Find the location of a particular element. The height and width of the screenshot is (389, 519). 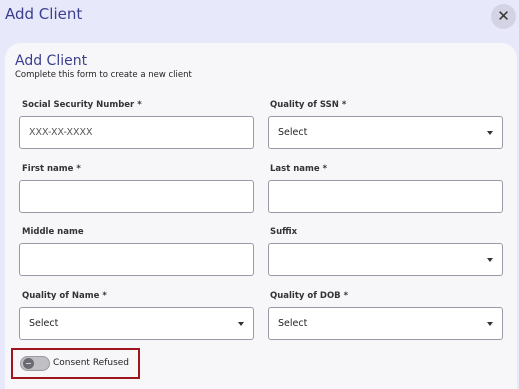

close-icon: ✕ is located at coordinates (503, 16).